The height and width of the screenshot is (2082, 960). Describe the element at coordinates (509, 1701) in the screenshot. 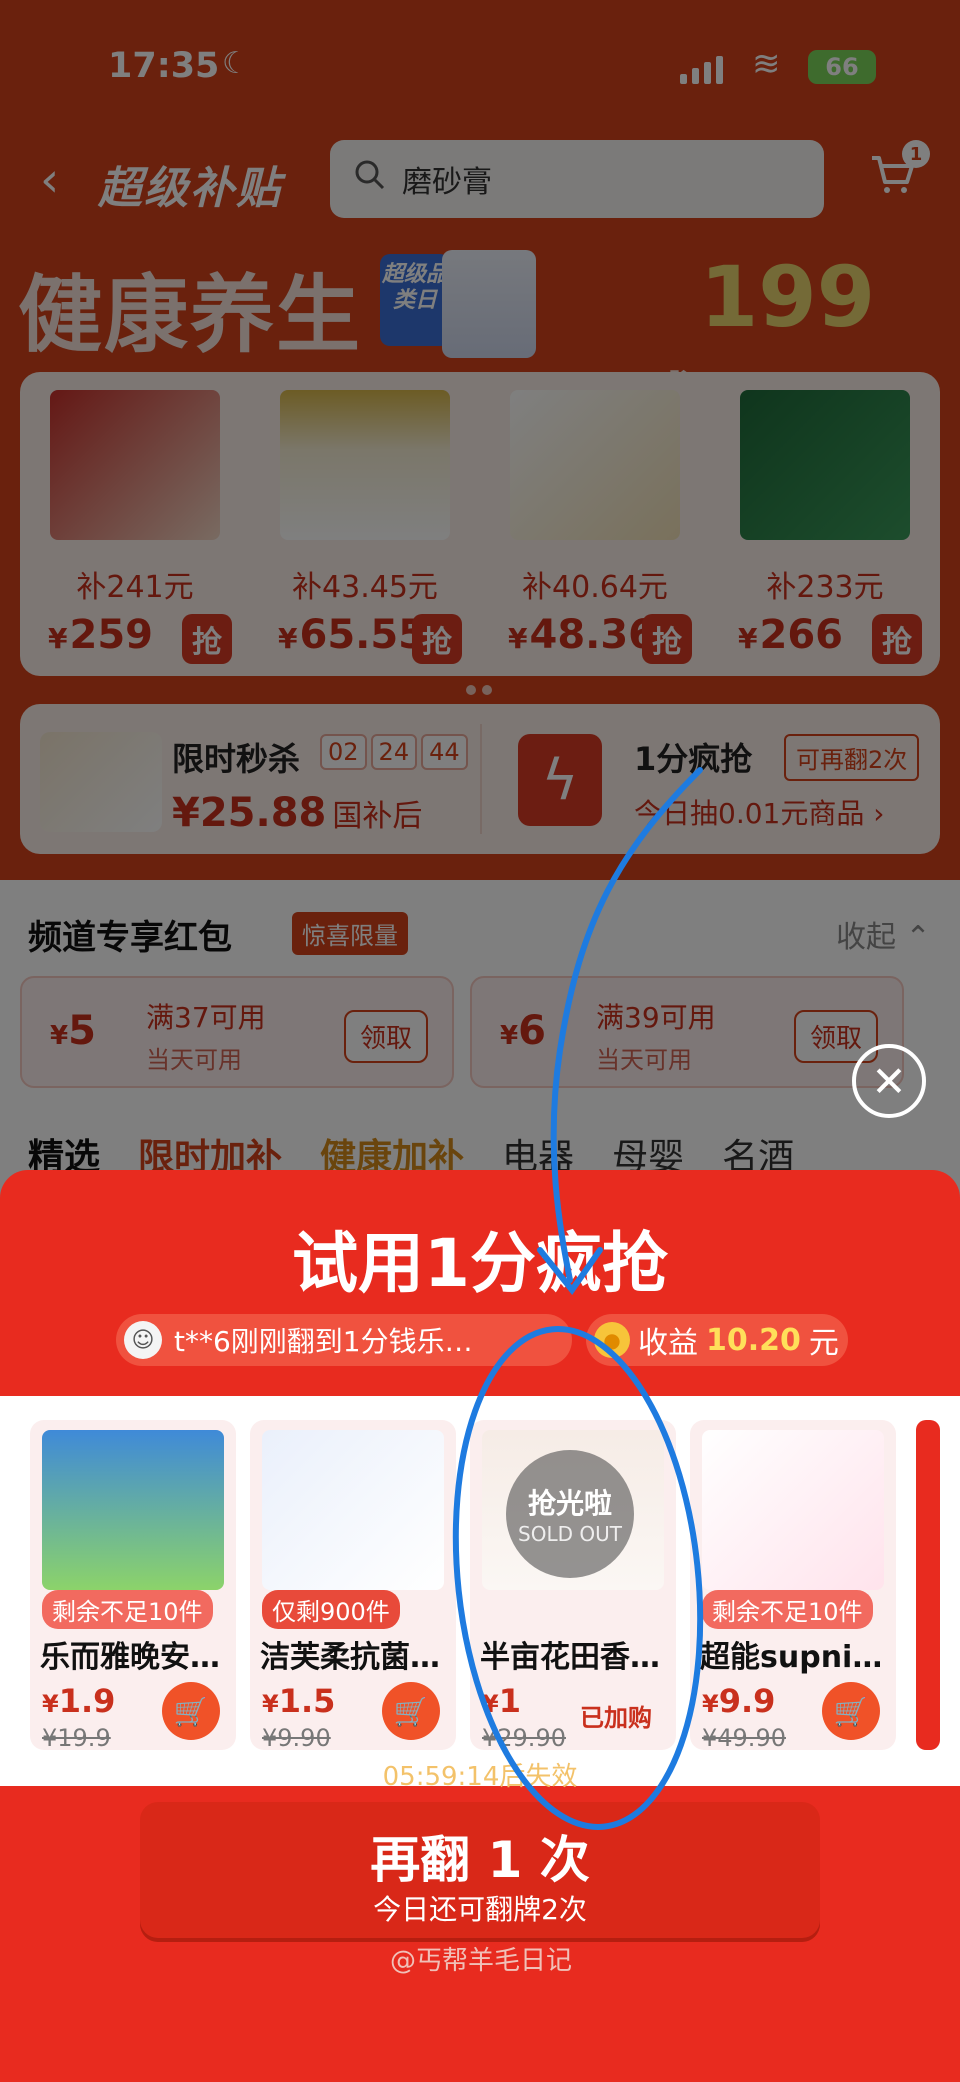

I see `product-price-value: 1` at that location.